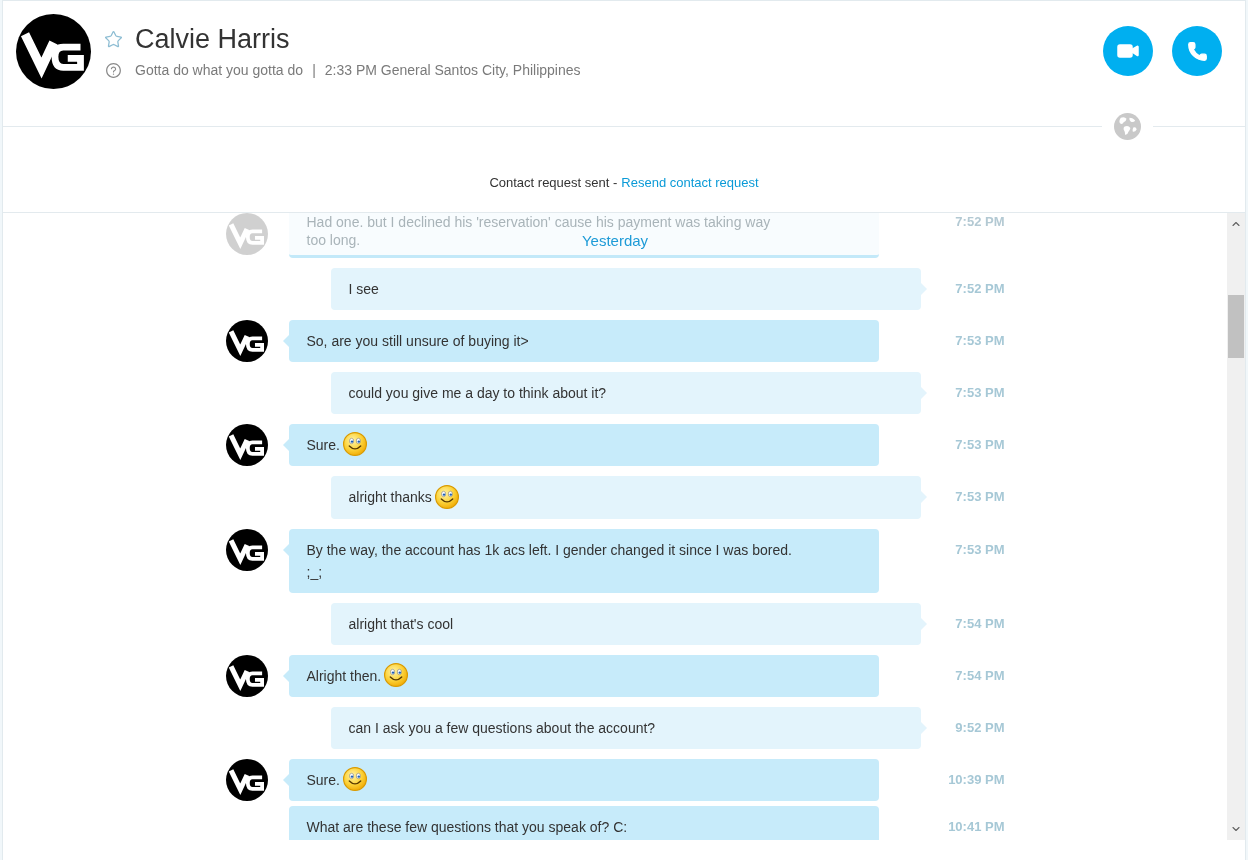  Describe the element at coordinates (401, 623) in the screenshot. I see `message-text: alright that's cool` at that location.